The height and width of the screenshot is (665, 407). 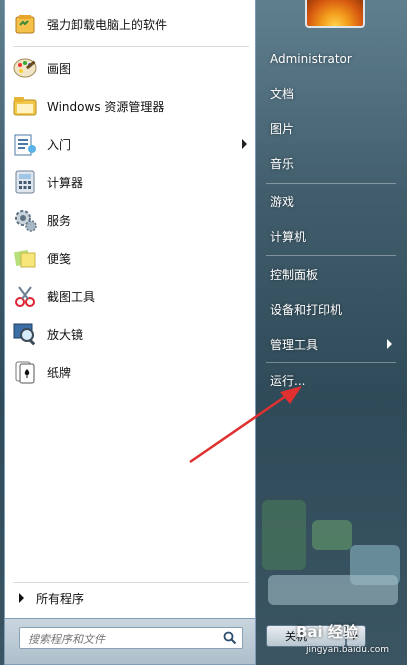 What do you see at coordinates (348, 650) in the screenshot?
I see `watermark-url: jingyan.baidu.com` at bounding box center [348, 650].